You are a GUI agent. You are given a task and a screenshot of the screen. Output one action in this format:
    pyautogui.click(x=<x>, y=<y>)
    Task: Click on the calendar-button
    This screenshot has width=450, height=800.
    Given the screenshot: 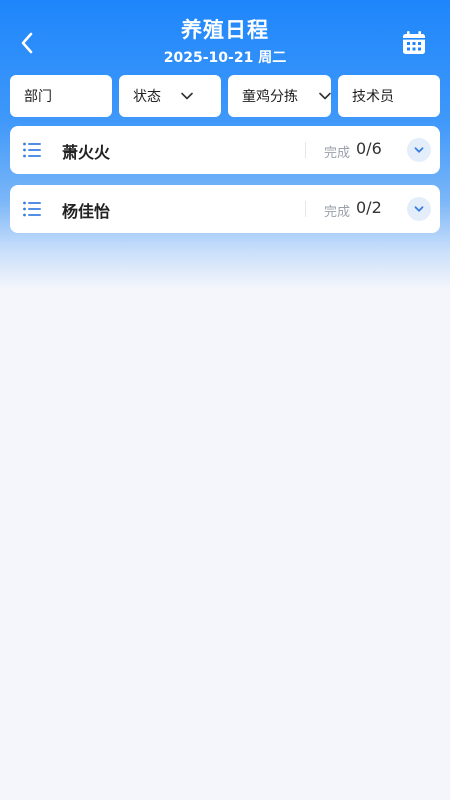 What is the action you would take?
    pyautogui.click(x=414, y=43)
    